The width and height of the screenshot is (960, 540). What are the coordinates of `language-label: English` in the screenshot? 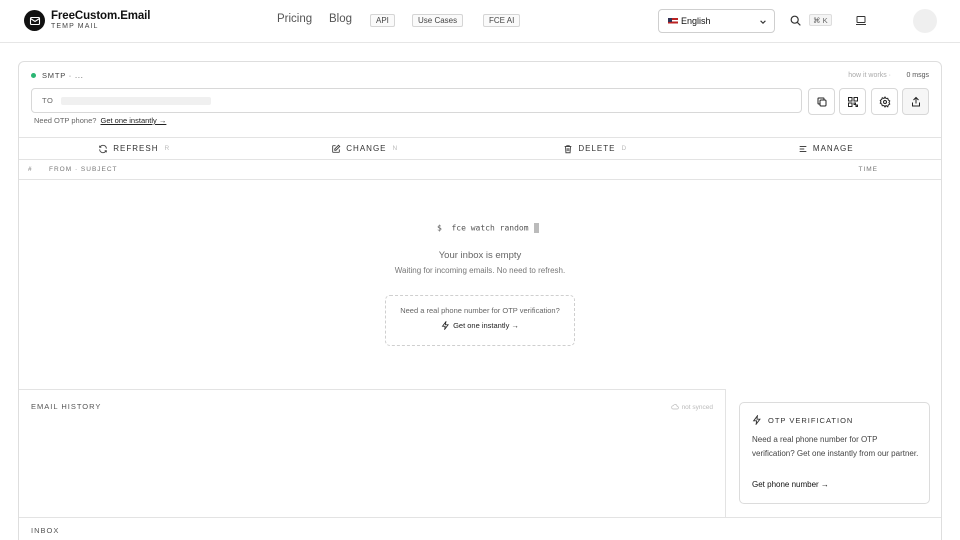 It's located at (696, 21).